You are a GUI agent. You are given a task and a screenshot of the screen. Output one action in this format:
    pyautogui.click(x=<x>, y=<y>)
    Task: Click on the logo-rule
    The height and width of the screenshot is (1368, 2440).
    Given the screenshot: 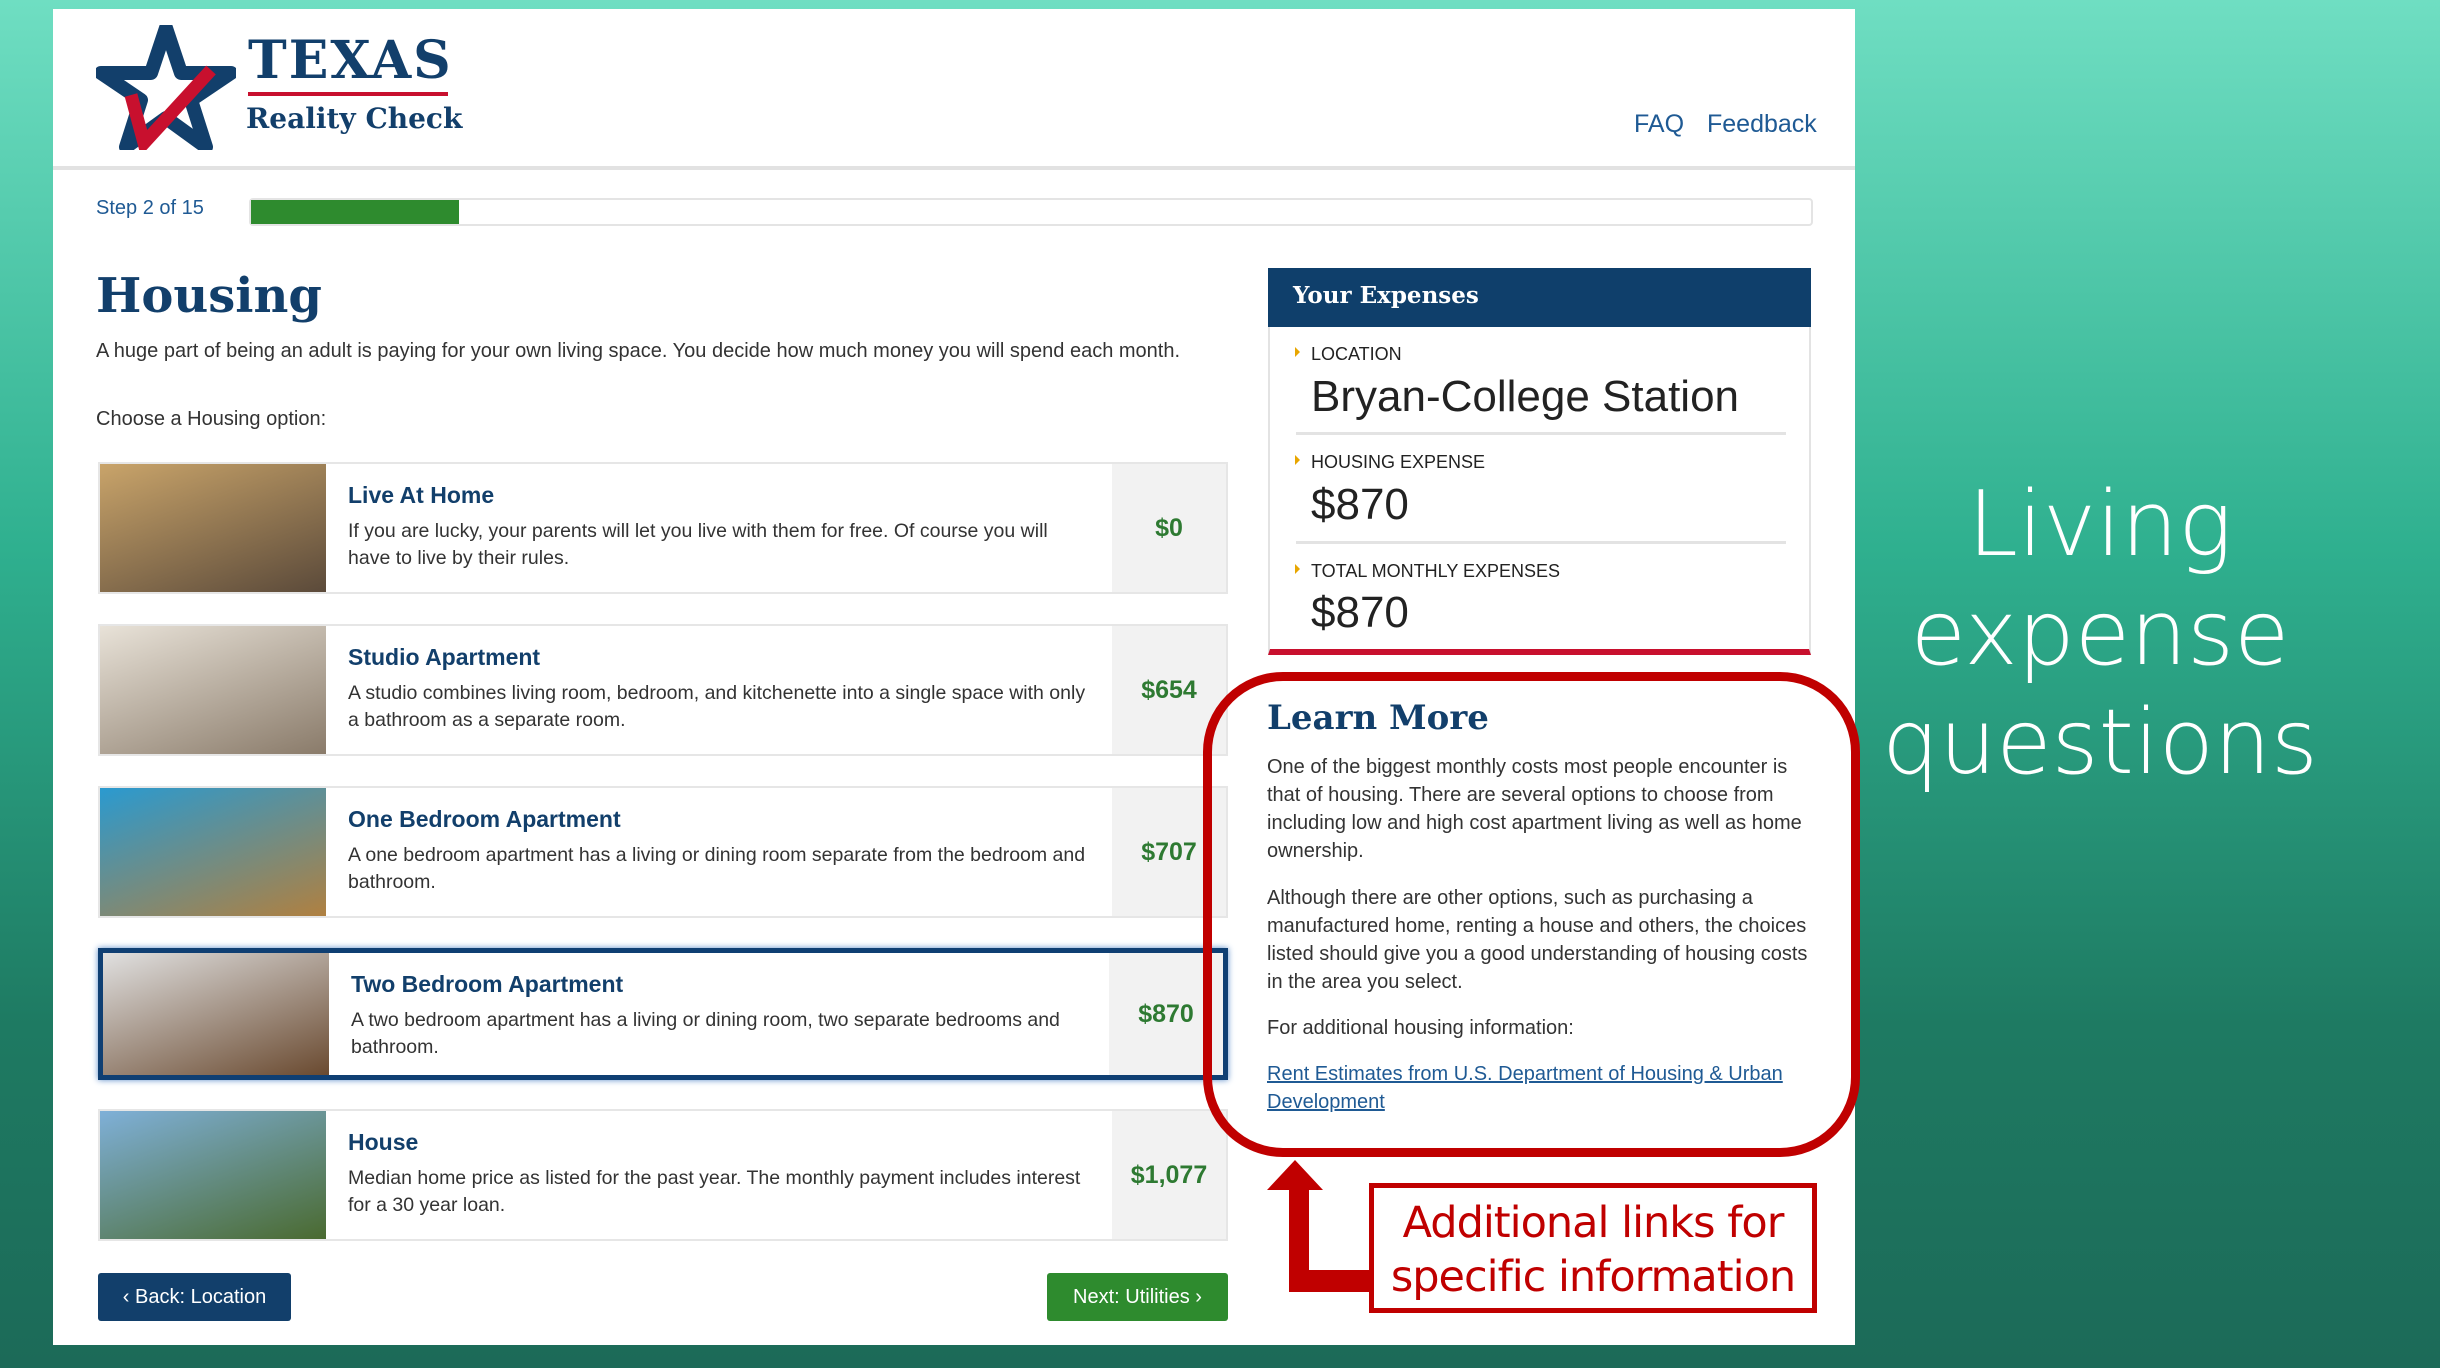 What is the action you would take?
    pyautogui.click(x=348, y=94)
    